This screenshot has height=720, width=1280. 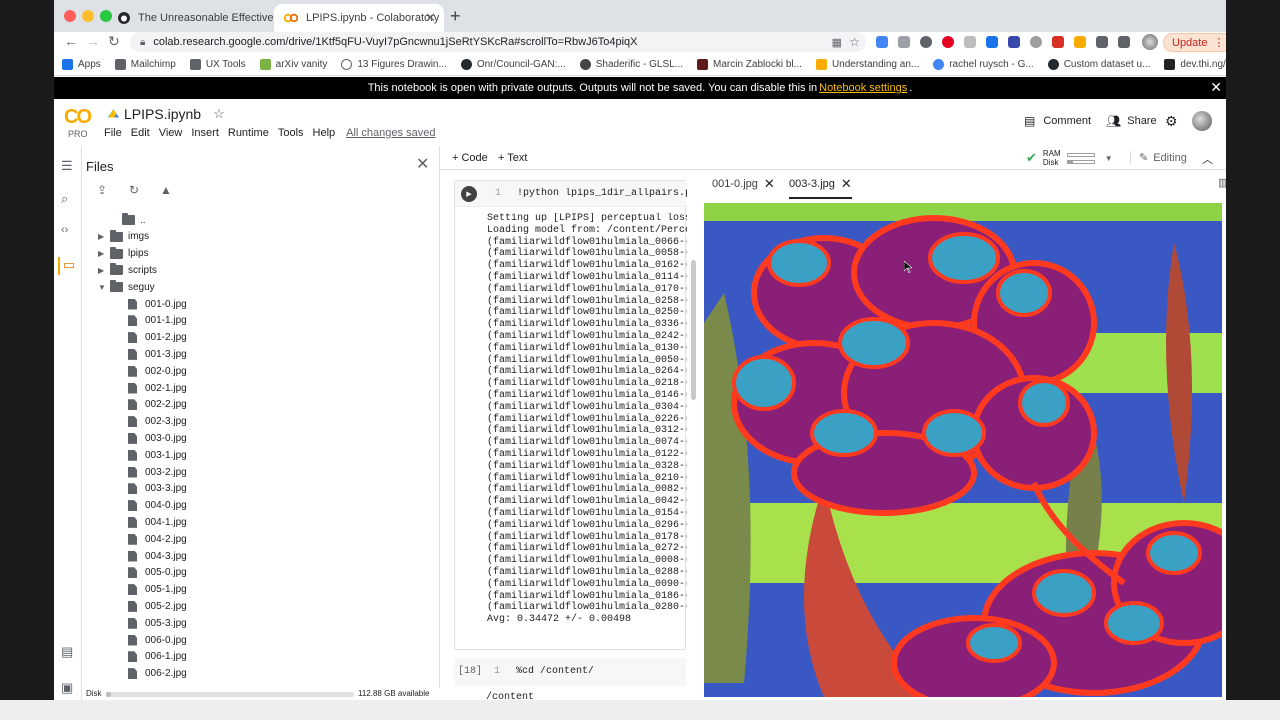 I want to click on folder-item: ▶ imgs, so click(x=123, y=237).